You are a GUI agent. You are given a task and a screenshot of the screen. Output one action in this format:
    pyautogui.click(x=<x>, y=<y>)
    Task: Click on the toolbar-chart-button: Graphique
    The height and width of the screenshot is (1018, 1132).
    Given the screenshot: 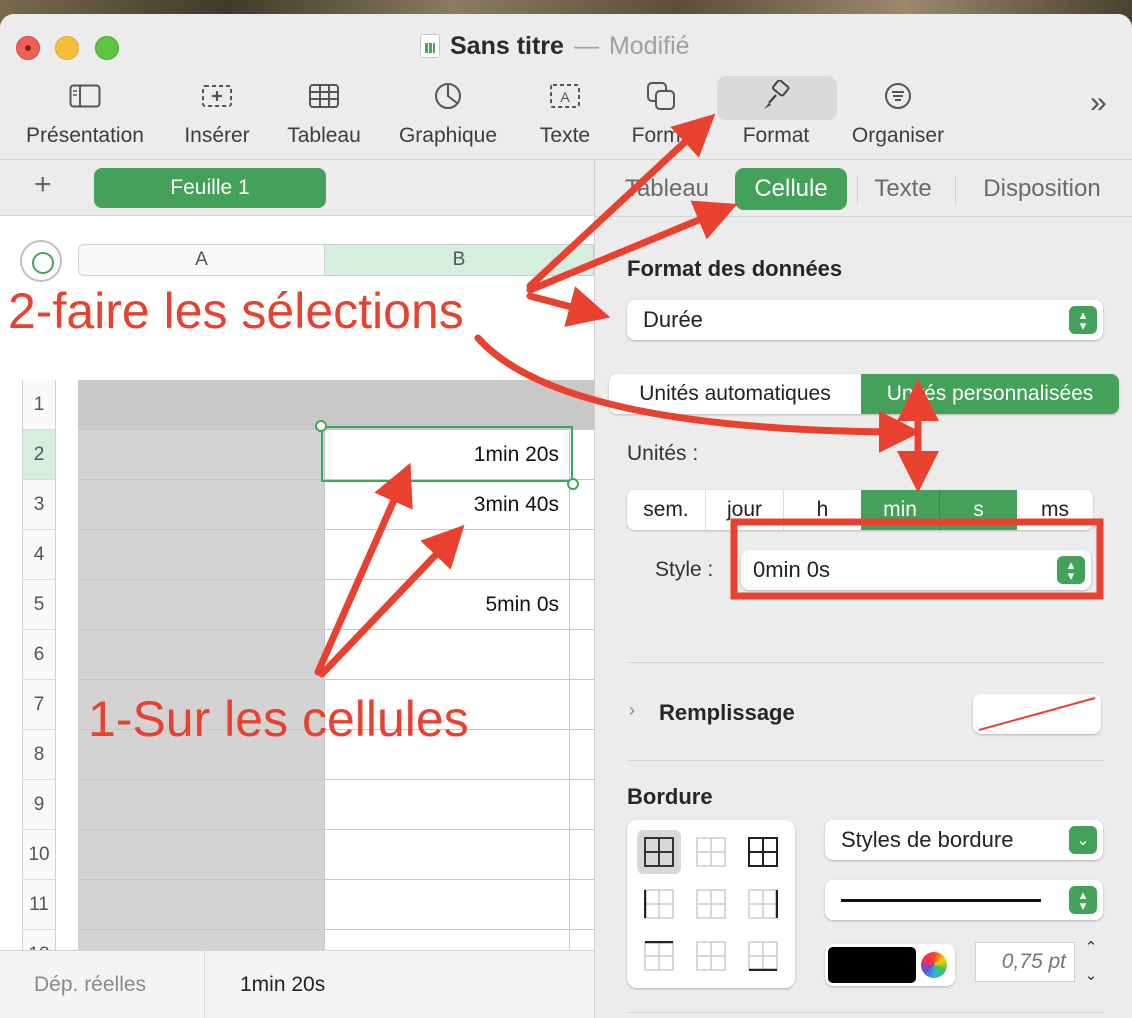 What is the action you would take?
    pyautogui.click(x=448, y=116)
    